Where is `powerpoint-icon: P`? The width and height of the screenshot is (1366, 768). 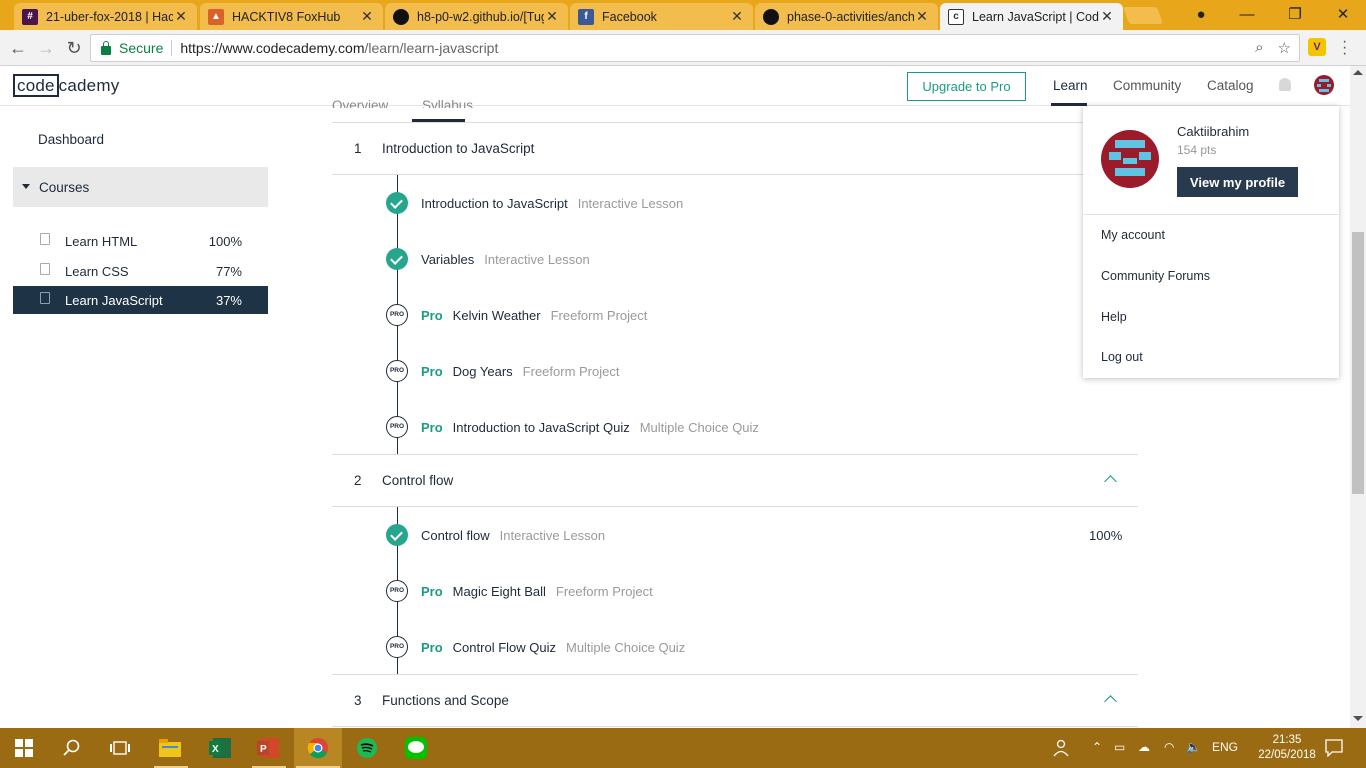 powerpoint-icon: P is located at coordinates (268, 748).